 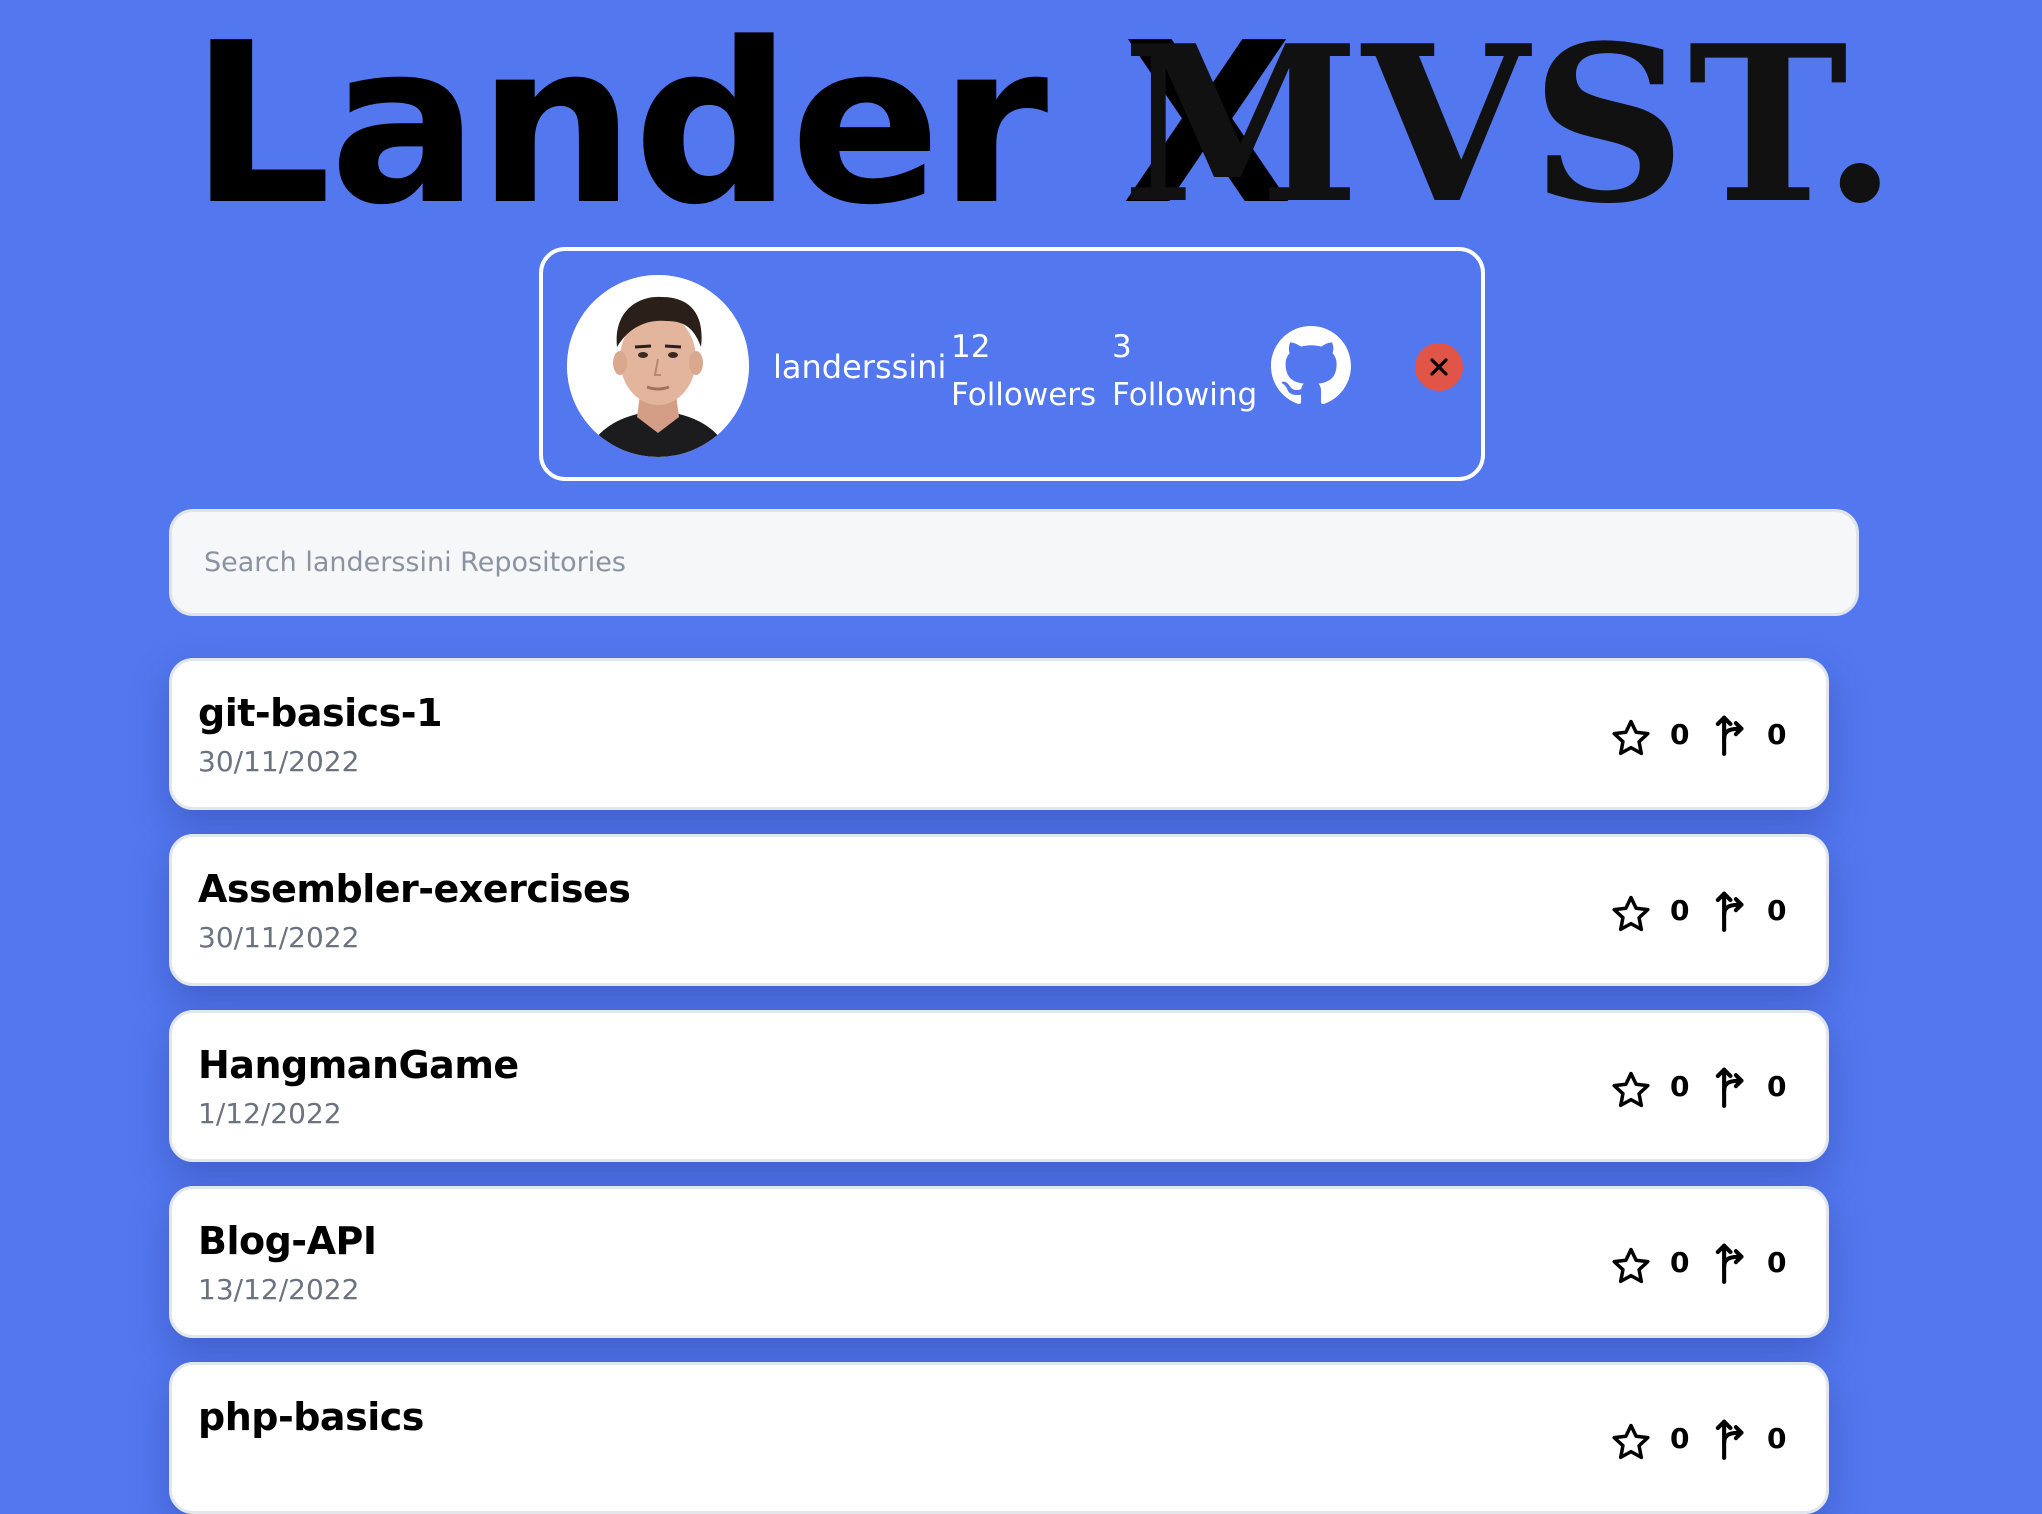 I want to click on github-icon, so click(x=1311, y=366).